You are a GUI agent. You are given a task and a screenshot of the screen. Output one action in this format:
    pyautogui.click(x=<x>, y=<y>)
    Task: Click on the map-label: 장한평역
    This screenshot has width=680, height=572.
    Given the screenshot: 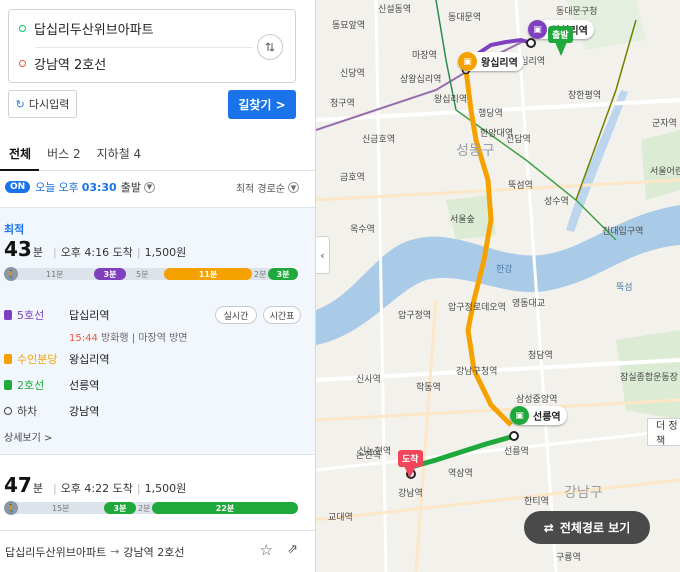 What is the action you would take?
    pyautogui.click(x=585, y=96)
    